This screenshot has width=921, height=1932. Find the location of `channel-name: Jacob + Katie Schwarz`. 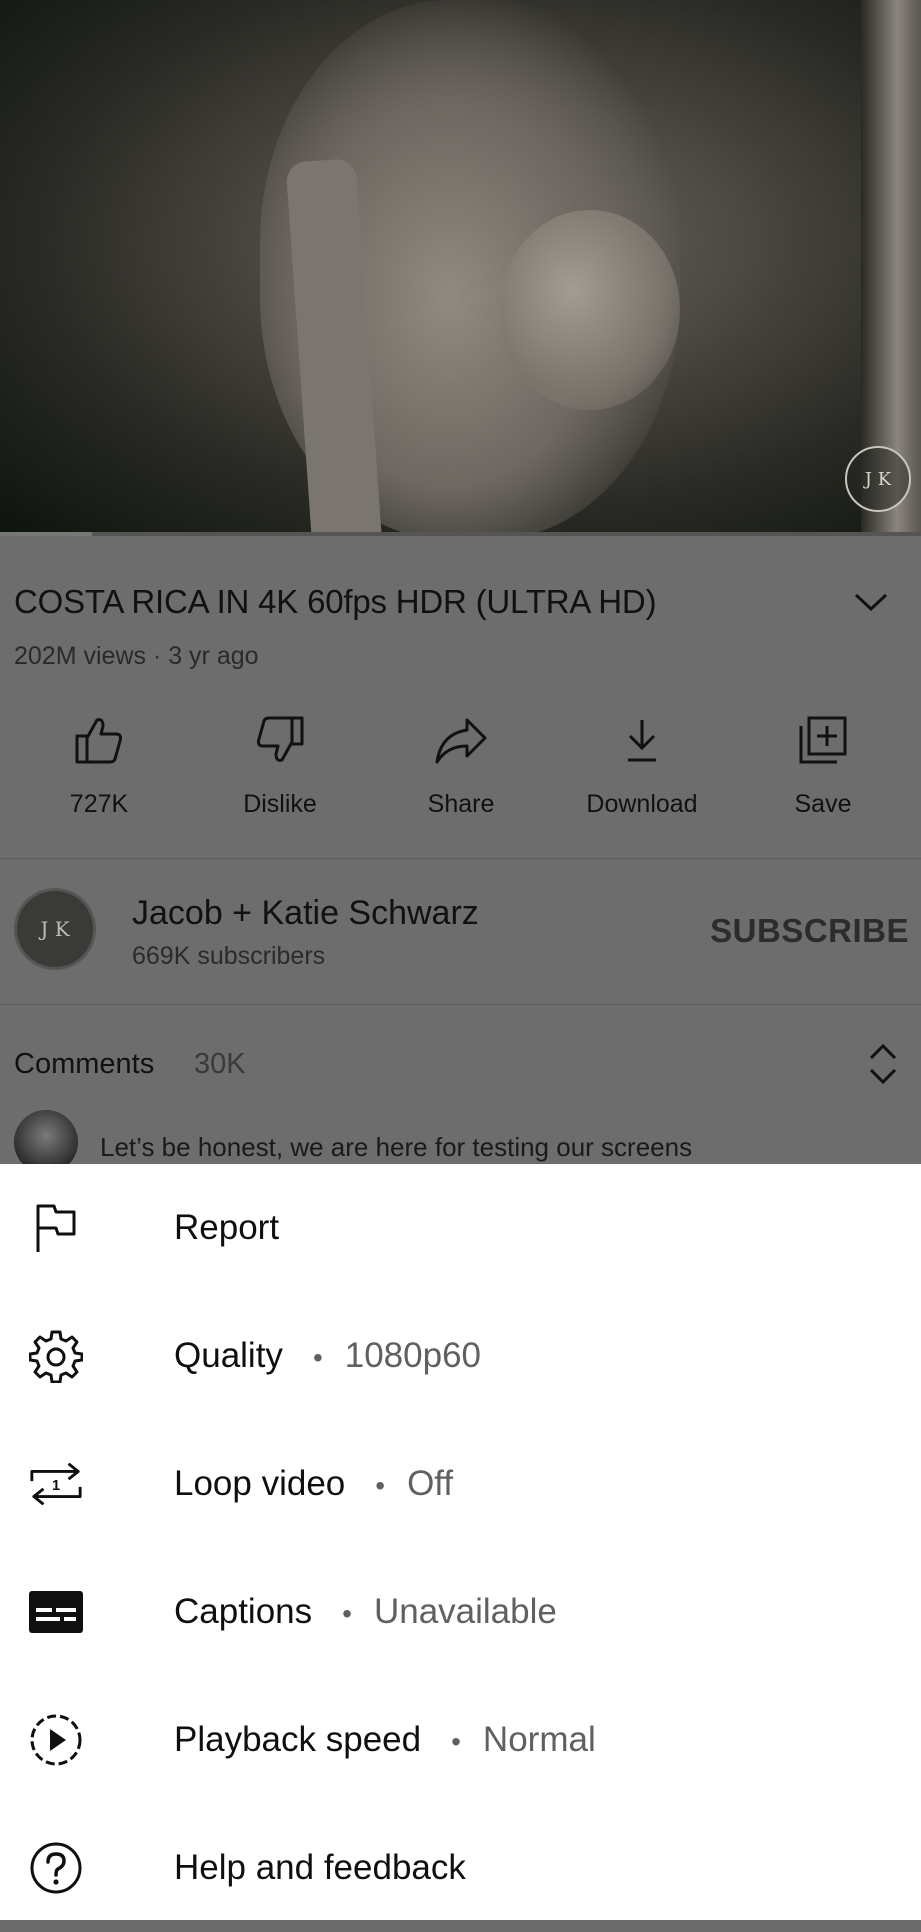

channel-name: Jacob + Katie Schwarz is located at coordinates (305, 913).